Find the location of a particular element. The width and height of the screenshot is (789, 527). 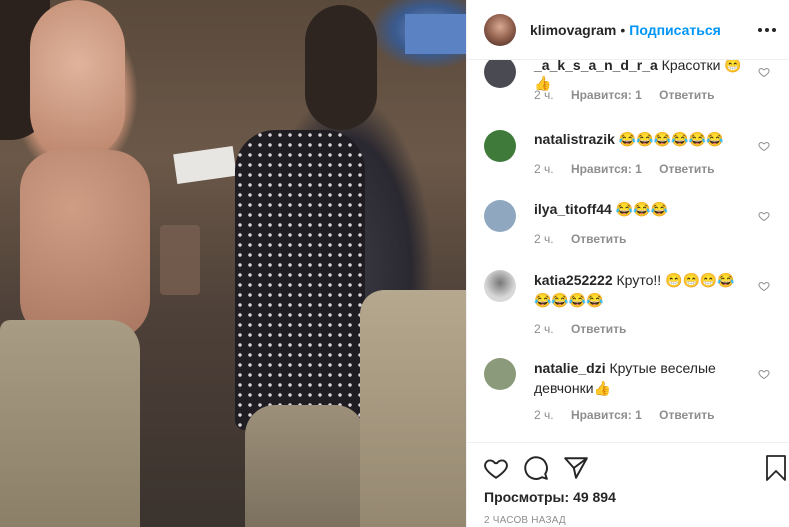

comment-icon is located at coordinates (536, 468).